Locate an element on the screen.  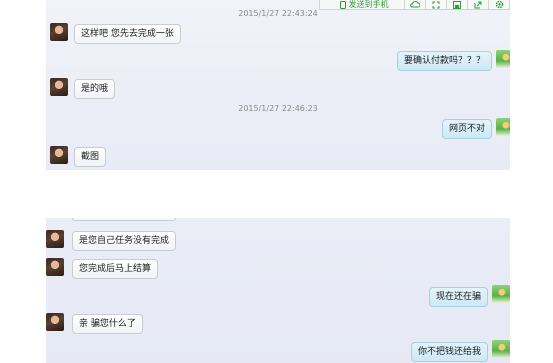
timestamp: 2015/1/27 22:46:23 is located at coordinates (278, 108).